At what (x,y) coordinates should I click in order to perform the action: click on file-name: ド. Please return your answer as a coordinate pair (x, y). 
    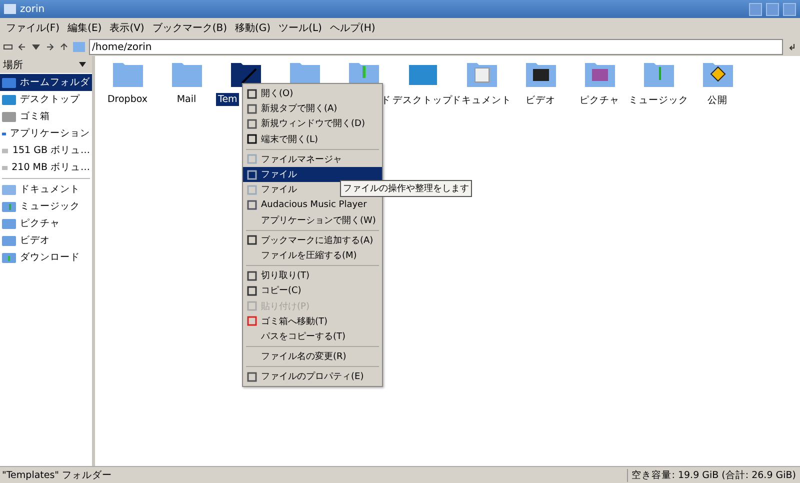
    Looking at the image, I should click on (386, 100).